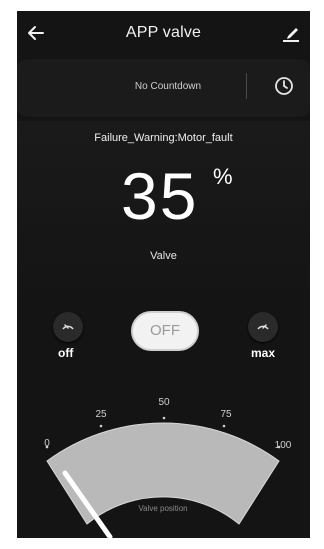  I want to click on percent-unit: %, so click(223, 176).